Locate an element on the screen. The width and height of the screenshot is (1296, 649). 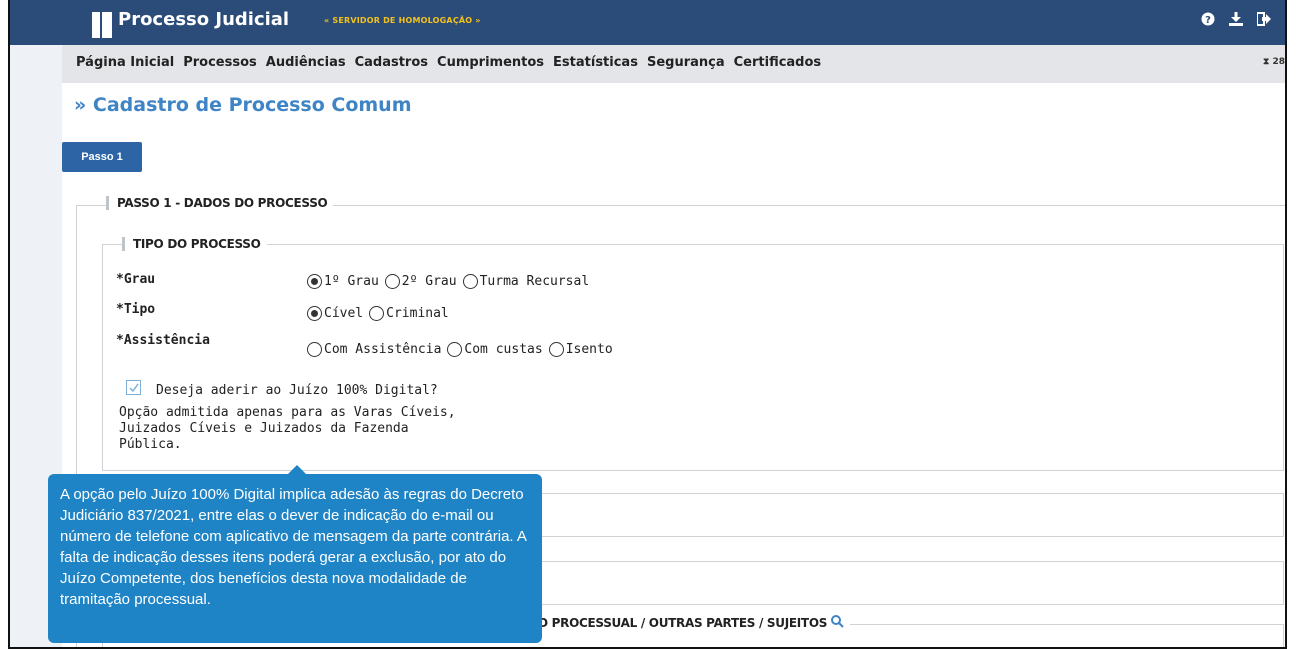
grau-2-label: 2º Grau is located at coordinates (429, 281).